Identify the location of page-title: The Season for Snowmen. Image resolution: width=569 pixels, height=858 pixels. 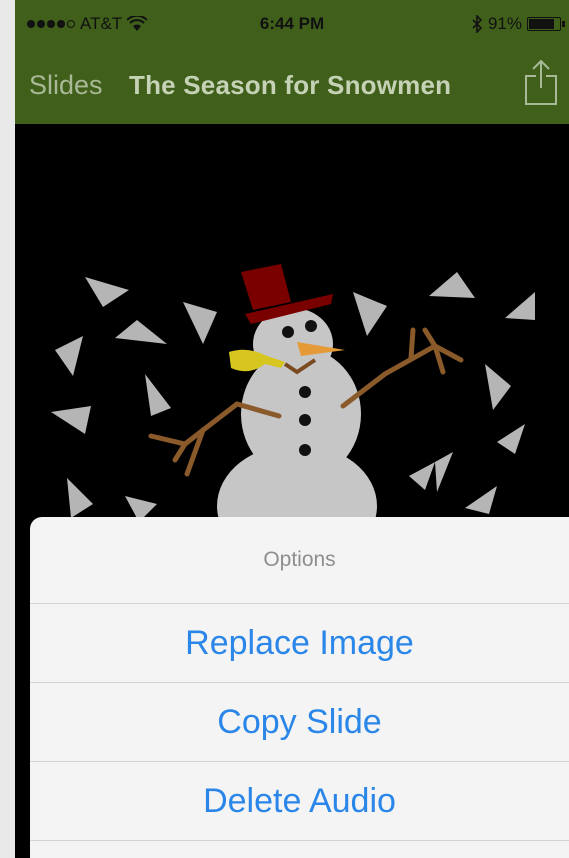
(290, 85).